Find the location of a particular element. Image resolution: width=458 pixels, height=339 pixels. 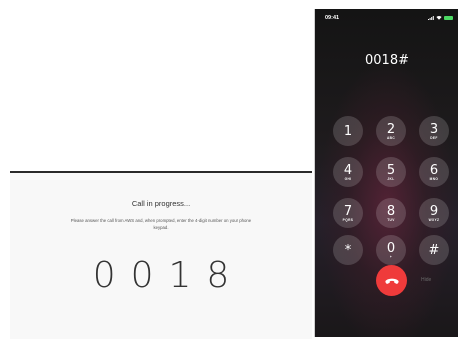

keypad-key: 0 + is located at coordinates (391, 250).